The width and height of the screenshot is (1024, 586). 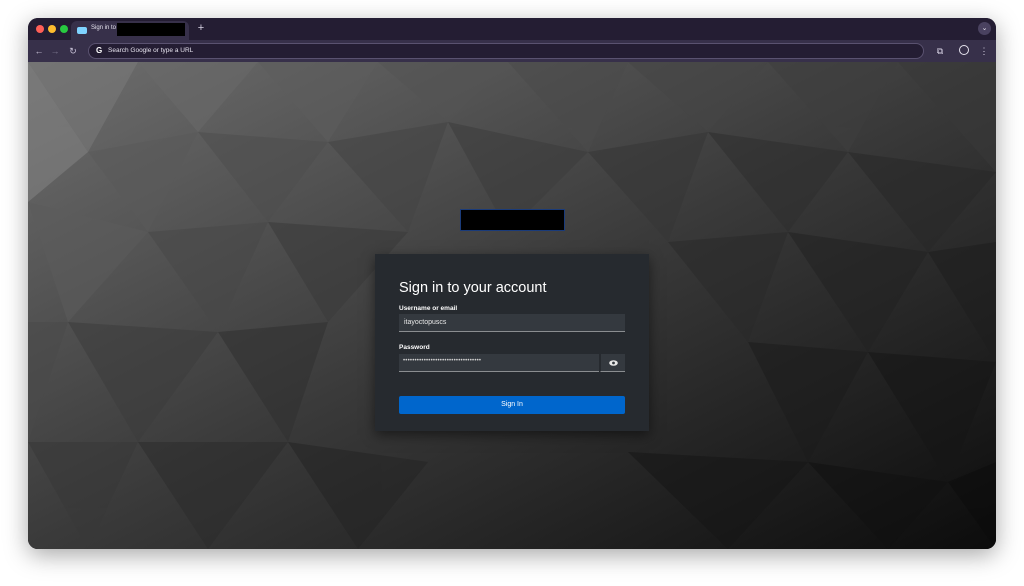 I want to click on username-input: itayoctopuscs, so click(x=512, y=323).